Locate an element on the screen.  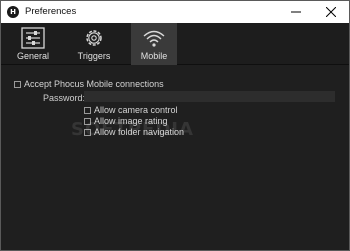
minimize-icon is located at coordinates (296, 12).